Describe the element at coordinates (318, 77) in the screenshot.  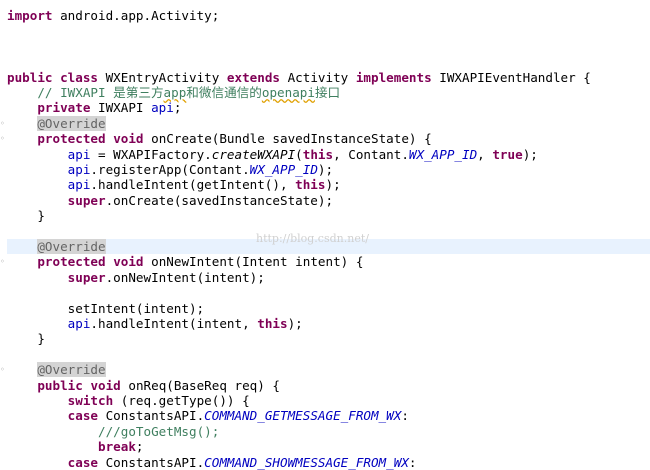
I see `code-token: Activity` at that location.